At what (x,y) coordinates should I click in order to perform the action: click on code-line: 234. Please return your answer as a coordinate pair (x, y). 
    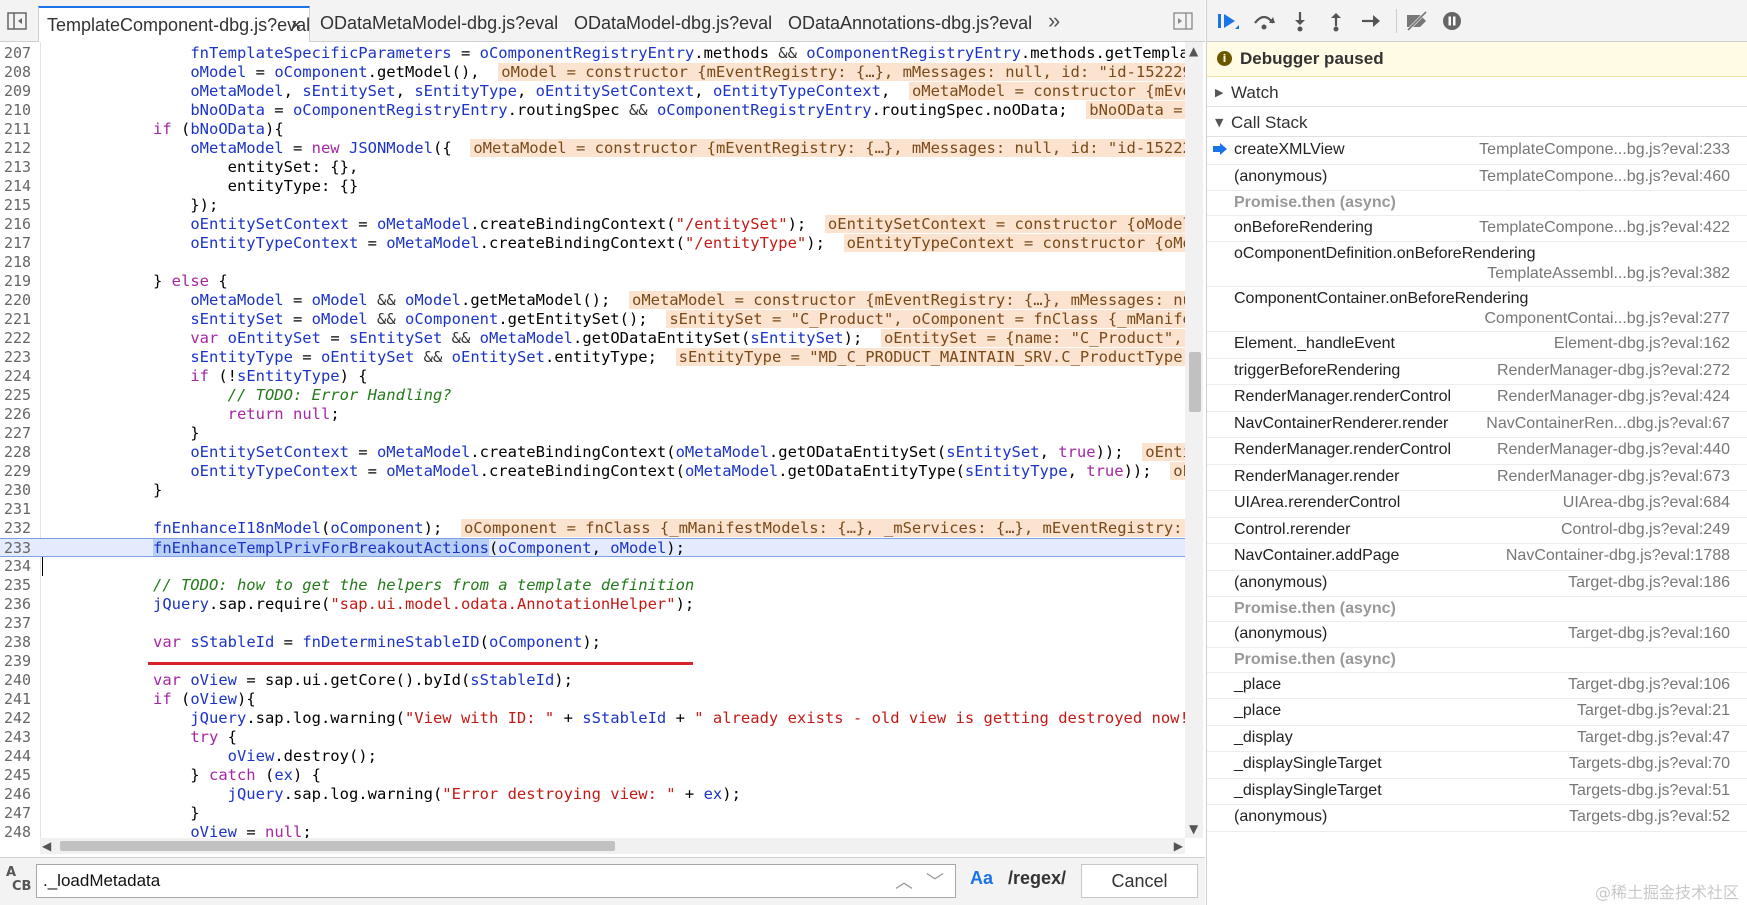
    Looking at the image, I should click on (592, 566).